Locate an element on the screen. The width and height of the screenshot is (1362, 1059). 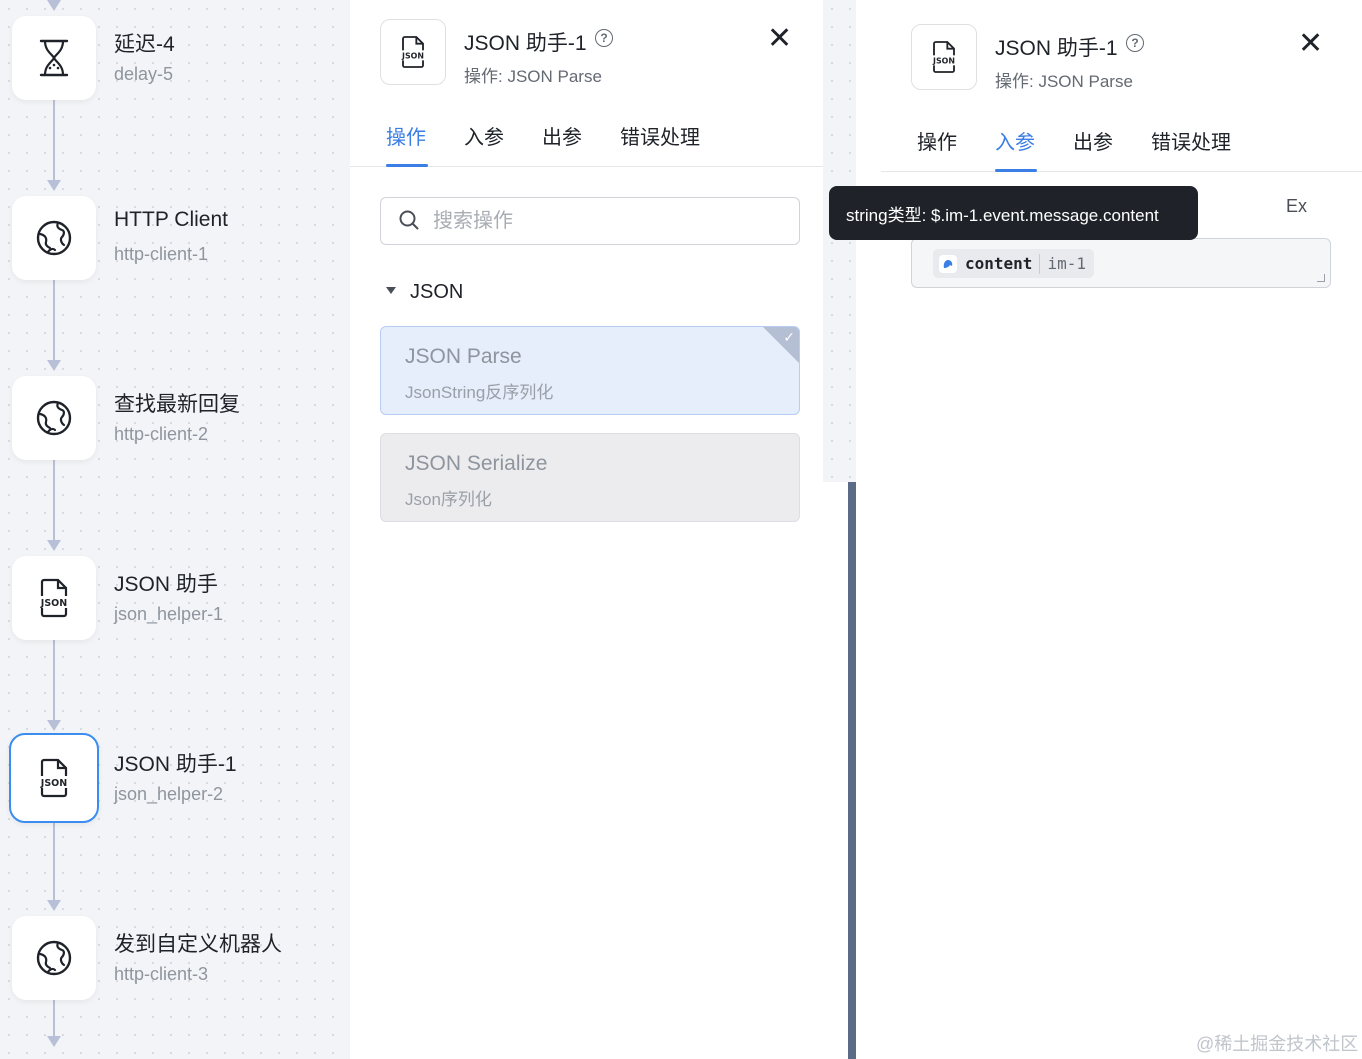
node-subtitle: http-client-1 is located at coordinates (161, 254).